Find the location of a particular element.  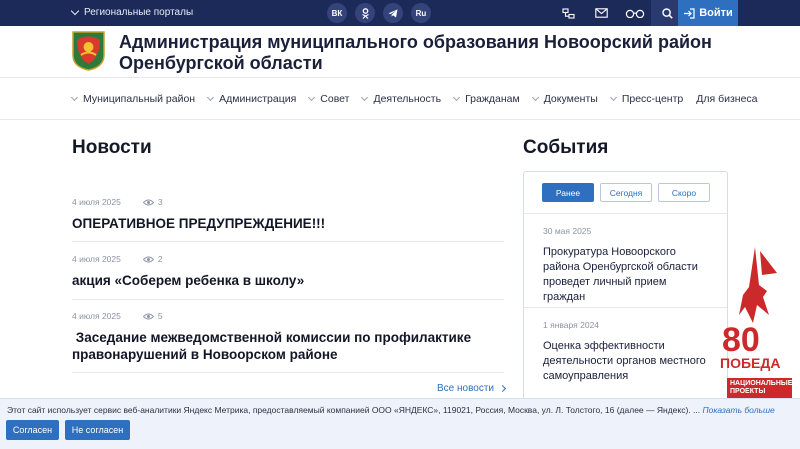

victory-80-badge: 80 ПОБЕДА! is located at coordinates (750, 310).